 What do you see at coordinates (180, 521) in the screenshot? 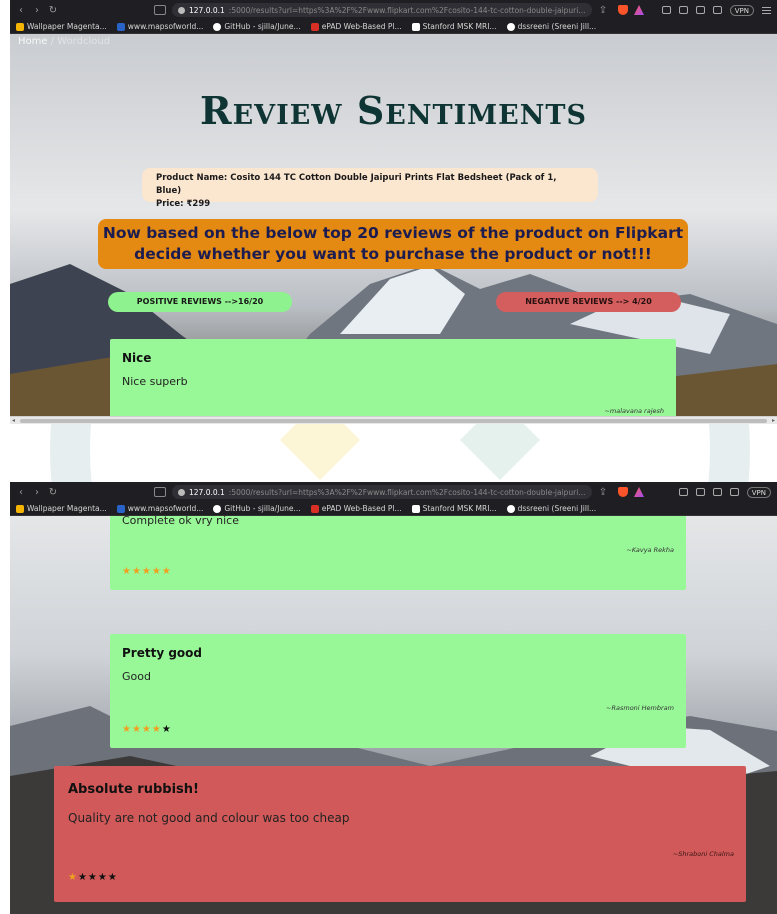
I see `review-text: Complete ok vry nice` at bounding box center [180, 521].